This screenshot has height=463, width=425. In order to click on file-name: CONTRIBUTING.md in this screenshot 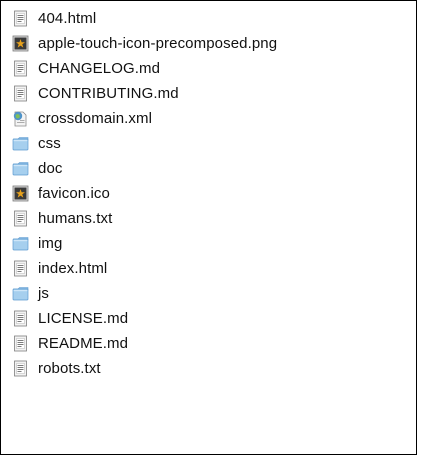, I will do `click(108, 93)`.